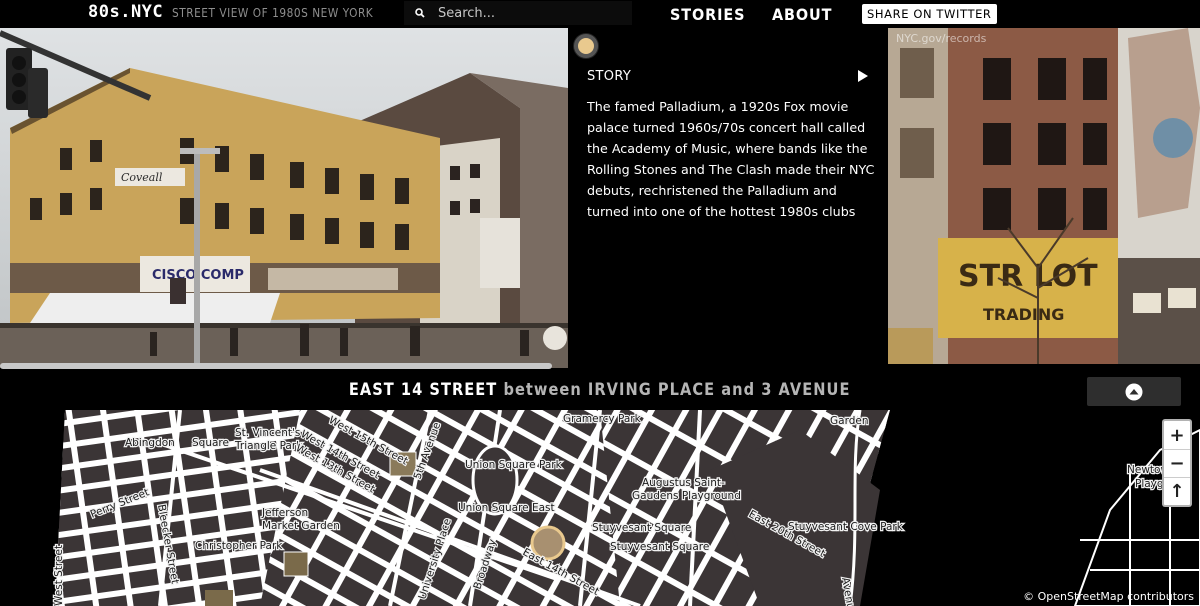  Describe the element at coordinates (142, 177) in the screenshot. I see `sign-text-2: Coveall` at that location.